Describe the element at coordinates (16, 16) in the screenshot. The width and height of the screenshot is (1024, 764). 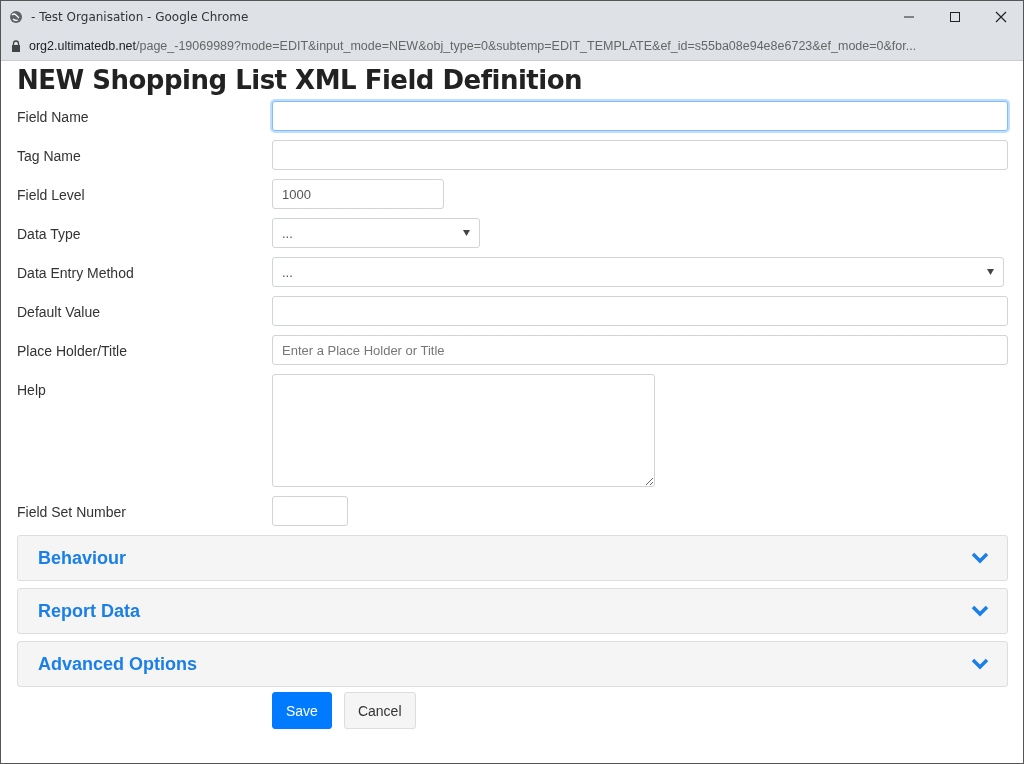
I see `globe-icon` at that location.